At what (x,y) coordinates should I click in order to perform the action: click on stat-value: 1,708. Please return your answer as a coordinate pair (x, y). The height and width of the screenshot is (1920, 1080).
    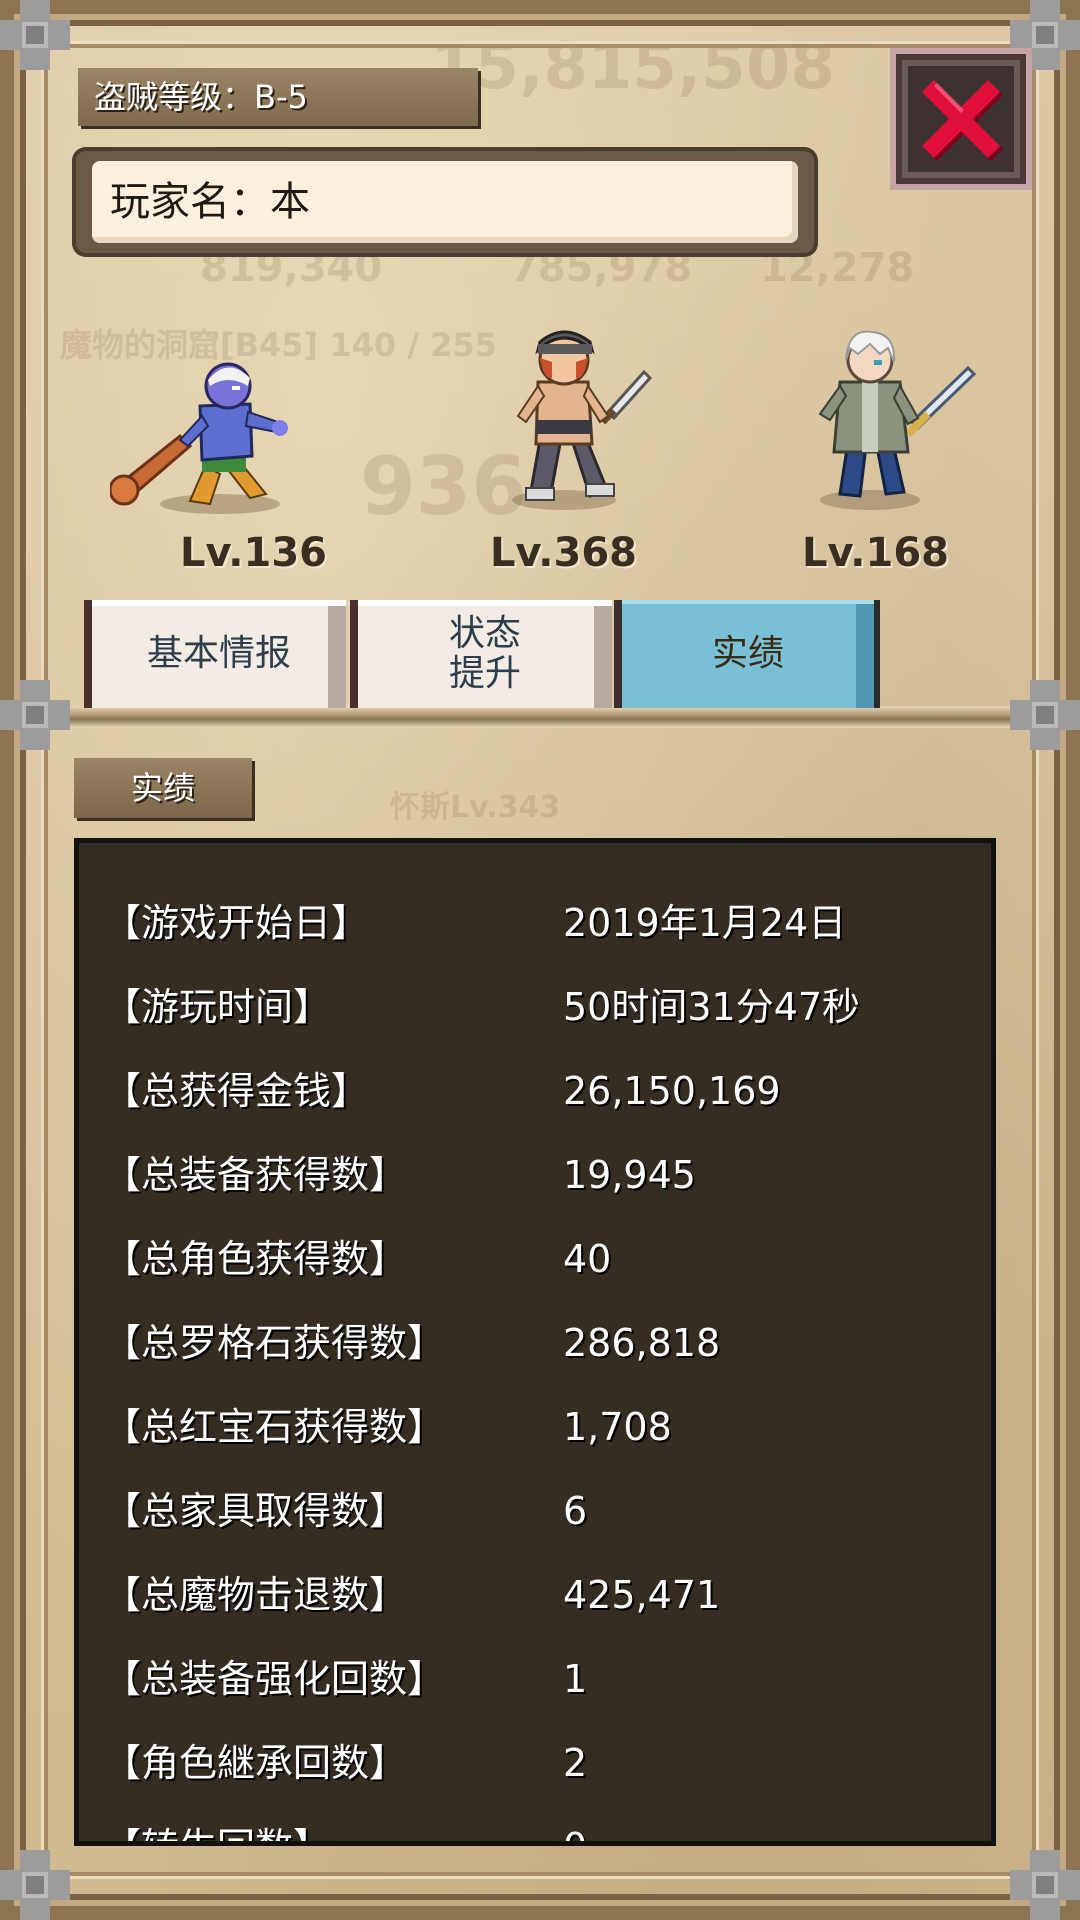
    Looking at the image, I should click on (617, 1427).